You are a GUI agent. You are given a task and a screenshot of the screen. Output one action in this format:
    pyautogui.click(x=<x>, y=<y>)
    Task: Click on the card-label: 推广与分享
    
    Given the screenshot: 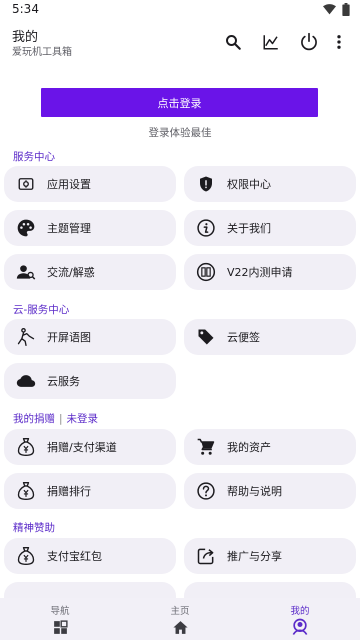 What is the action you would take?
    pyautogui.click(x=254, y=556)
    